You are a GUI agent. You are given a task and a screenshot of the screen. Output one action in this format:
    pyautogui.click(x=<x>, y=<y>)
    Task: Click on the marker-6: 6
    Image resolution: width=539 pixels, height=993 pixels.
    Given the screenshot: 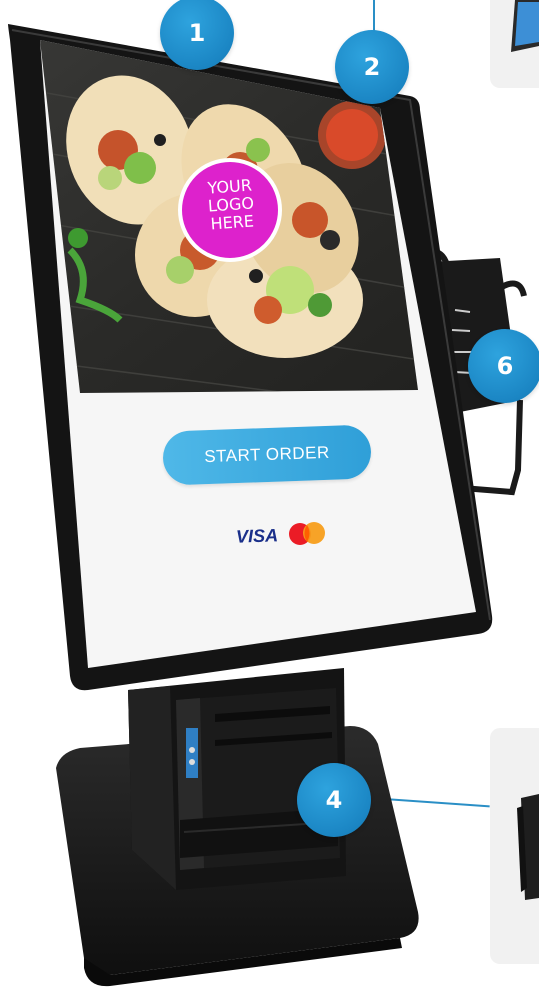 What is the action you would take?
    pyautogui.click(x=503, y=366)
    